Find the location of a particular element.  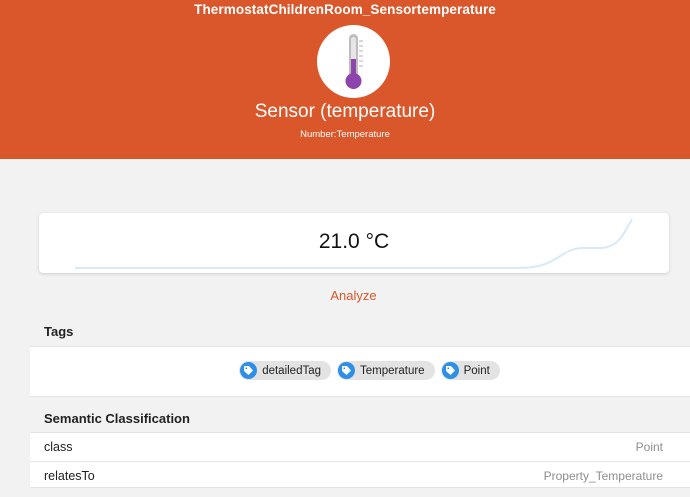

tag-chip-label: detailedTag is located at coordinates (292, 370).